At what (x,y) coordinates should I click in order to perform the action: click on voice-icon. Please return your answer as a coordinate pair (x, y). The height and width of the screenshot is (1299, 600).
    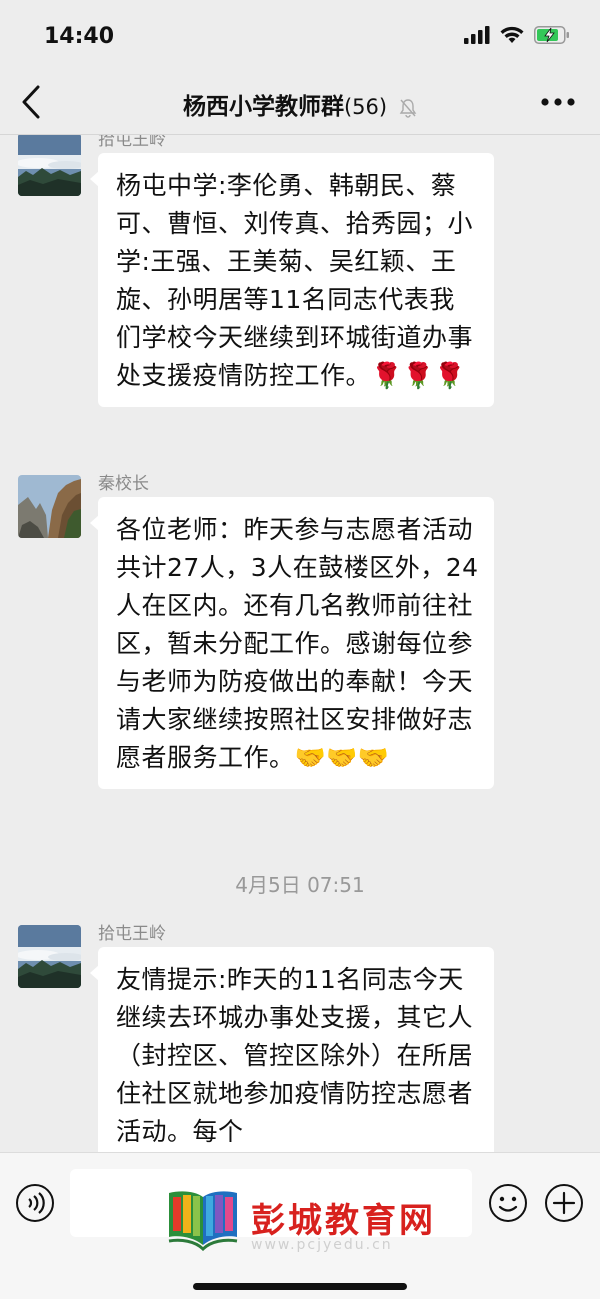
    Looking at the image, I should click on (35, 1203).